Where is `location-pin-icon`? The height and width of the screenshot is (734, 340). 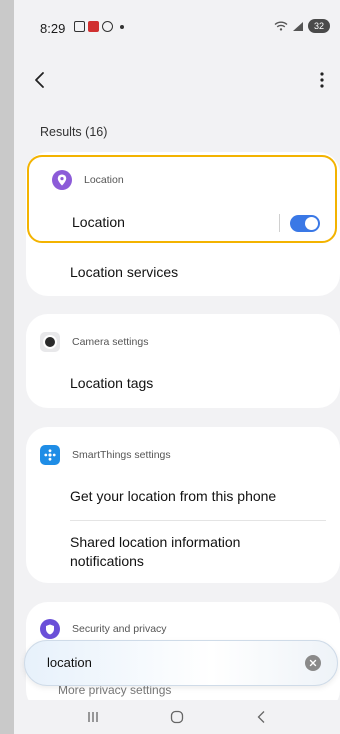 location-pin-icon is located at coordinates (62, 180).